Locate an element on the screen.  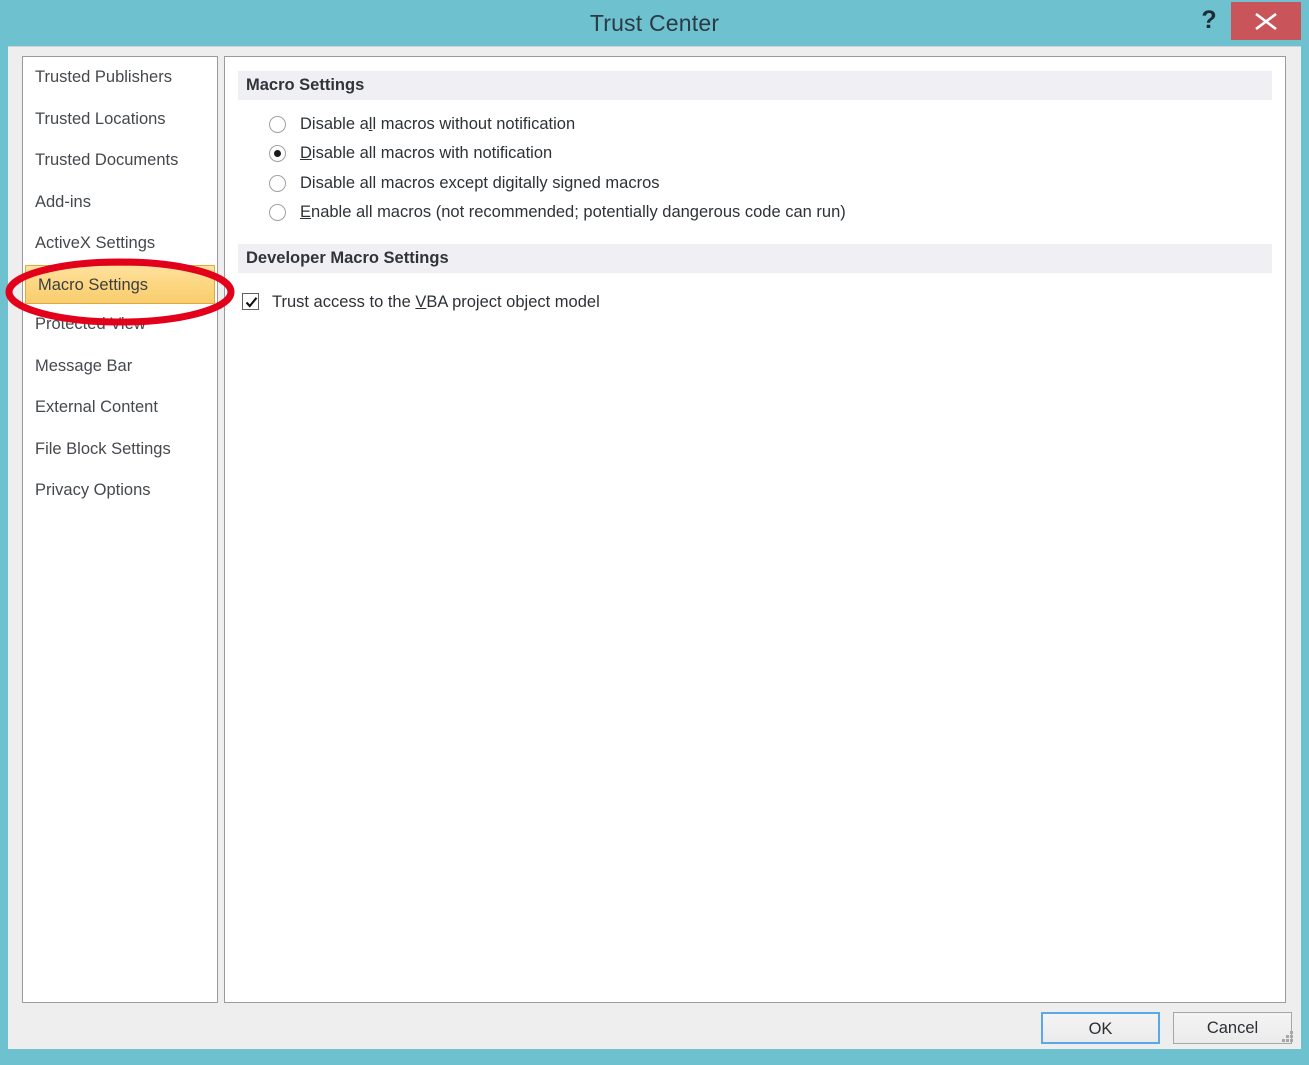
radio-label: Disable all macros with notification is located at coordinates (426, 153).